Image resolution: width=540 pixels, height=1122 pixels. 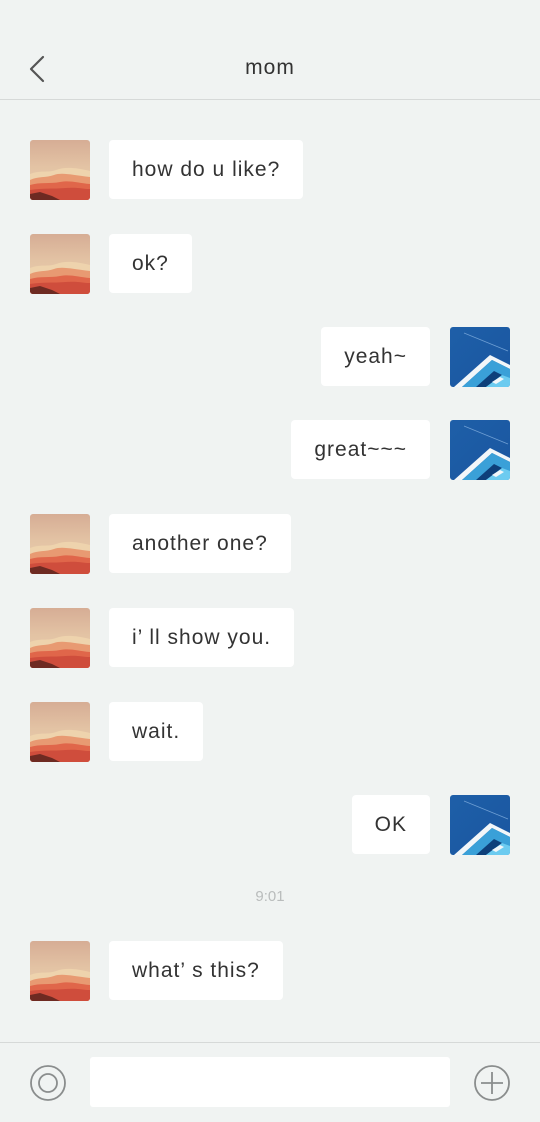 I want to click on message-bubble: i’ ll show you., so click(x=202, y=637).